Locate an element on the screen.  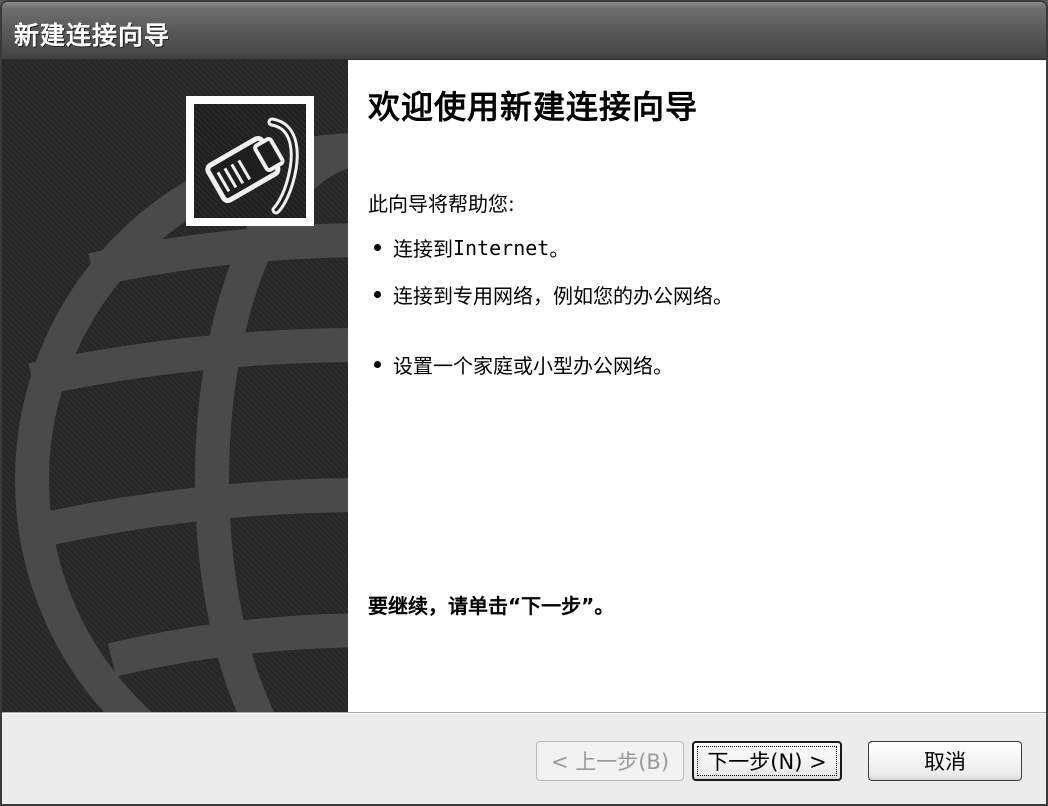
network-cable-icon is located at coordinates (250, 161).